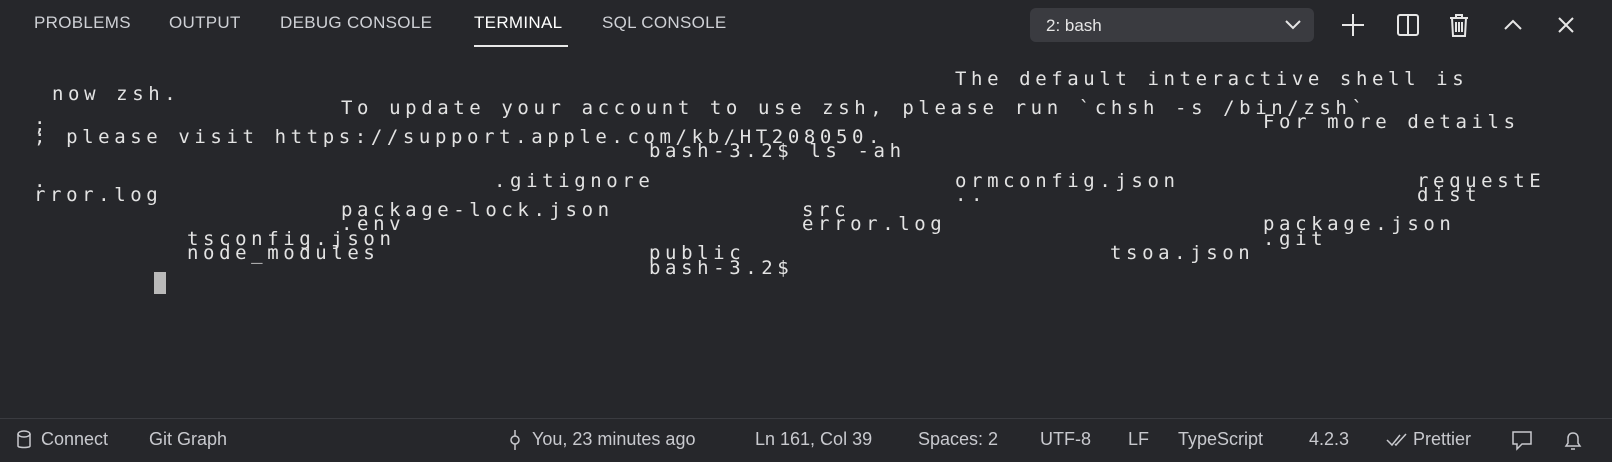  I want to click on active-tab-indicator, so click(521, 46).